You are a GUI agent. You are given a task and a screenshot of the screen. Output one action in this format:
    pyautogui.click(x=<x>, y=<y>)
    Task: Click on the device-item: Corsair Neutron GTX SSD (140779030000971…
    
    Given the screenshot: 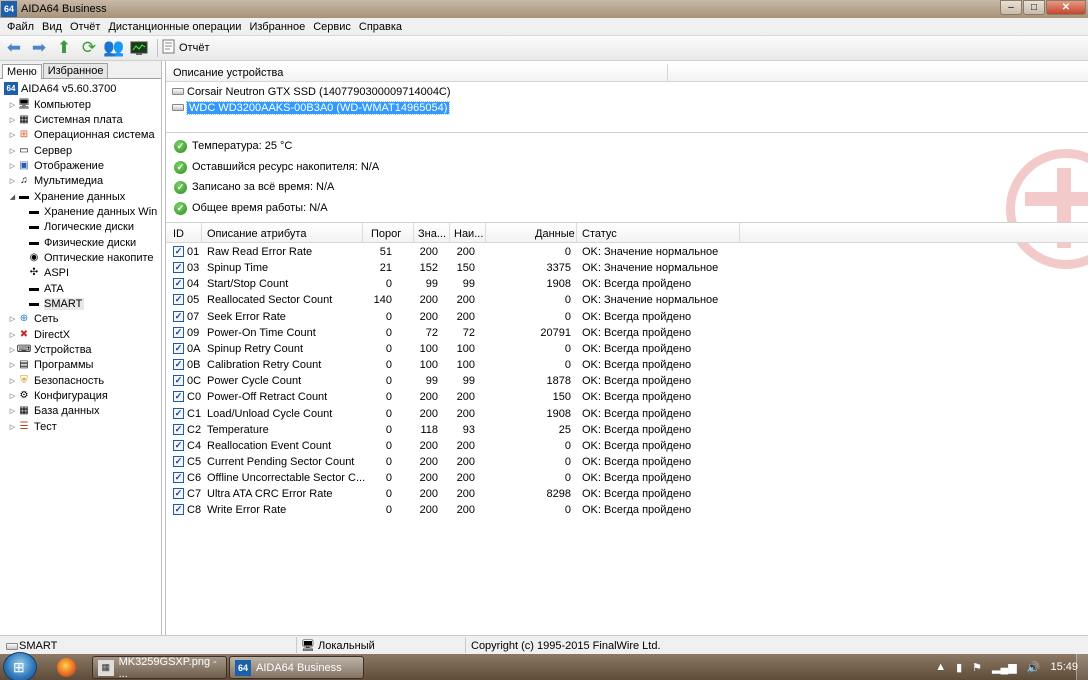 What is the action you would take?
    pyautogui.click(x=311, y=91)
    